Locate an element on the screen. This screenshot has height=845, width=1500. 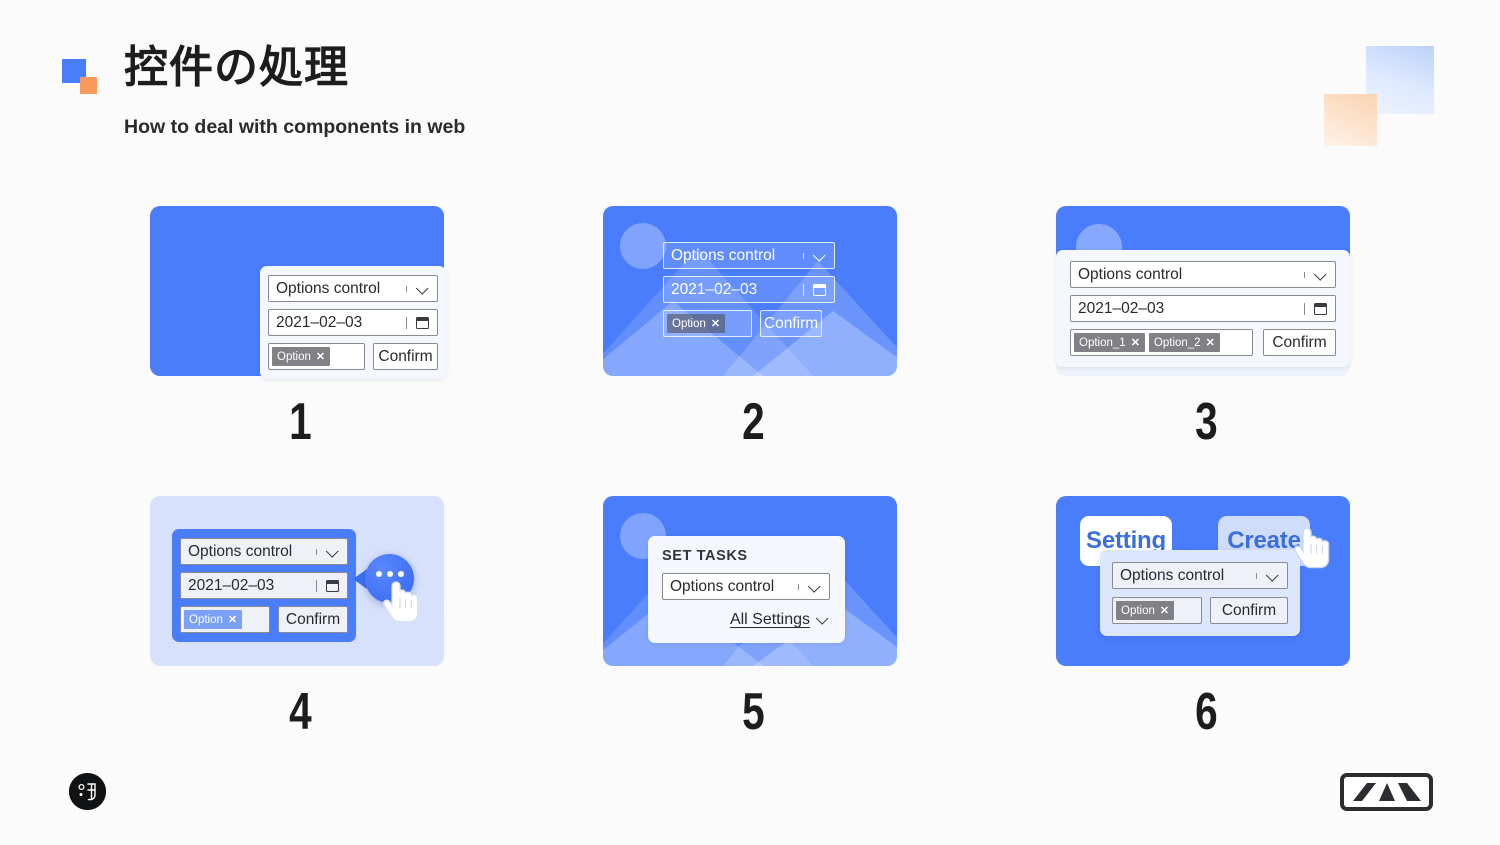
all-settings-label: All Settings is located at coordinates (769, 619).